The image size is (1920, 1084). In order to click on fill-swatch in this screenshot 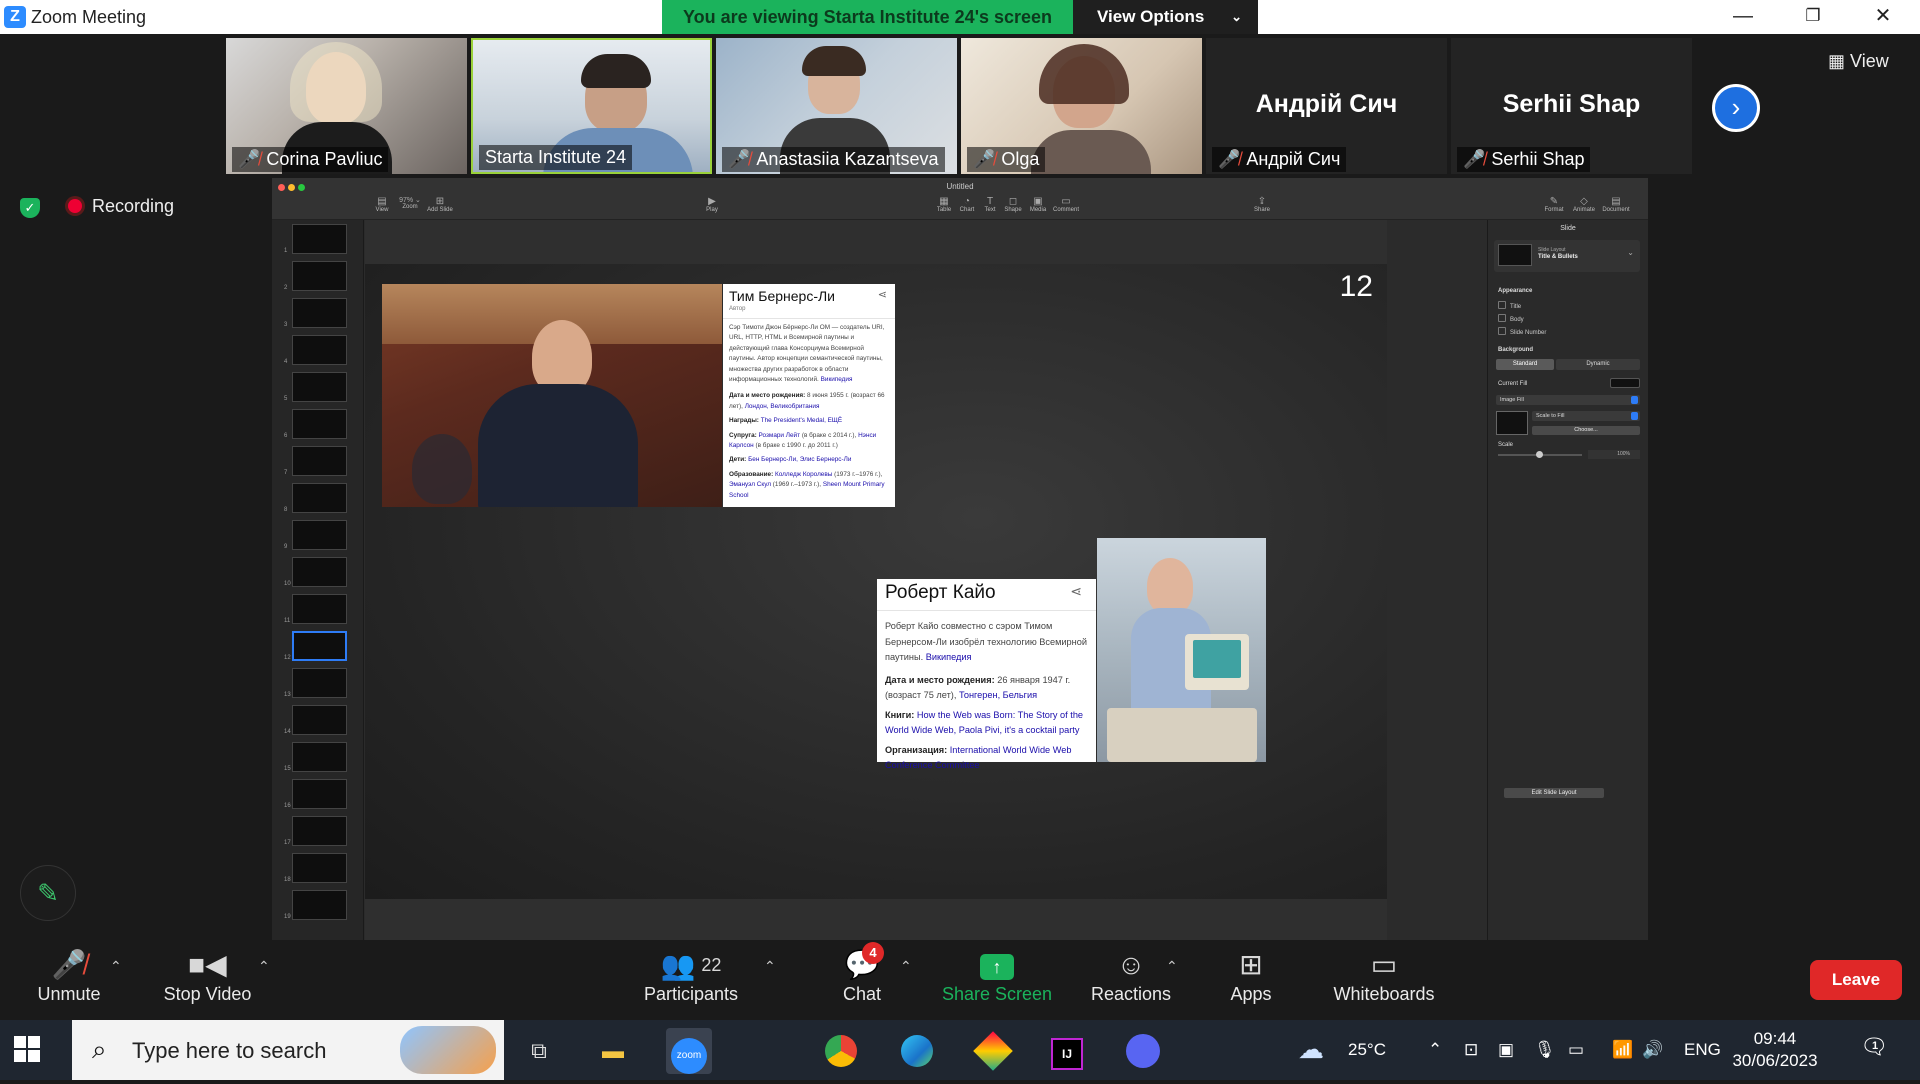, I will do `click(1625, 383)`.